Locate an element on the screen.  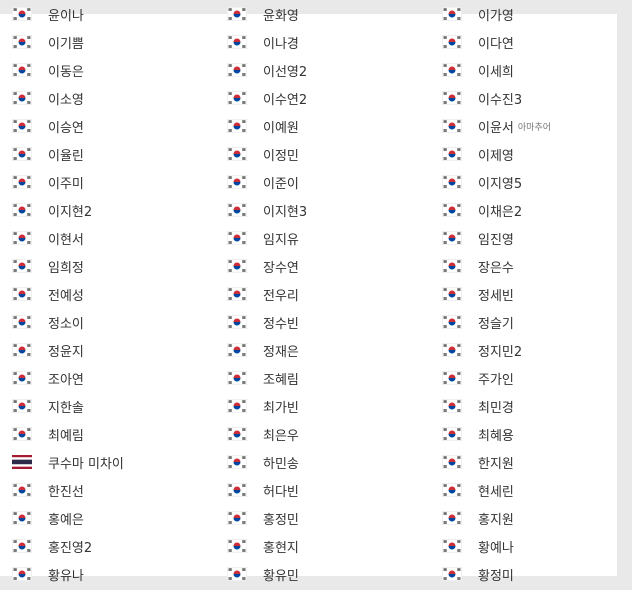
player-entry: 황유나 is located at coordinates (107, 574).